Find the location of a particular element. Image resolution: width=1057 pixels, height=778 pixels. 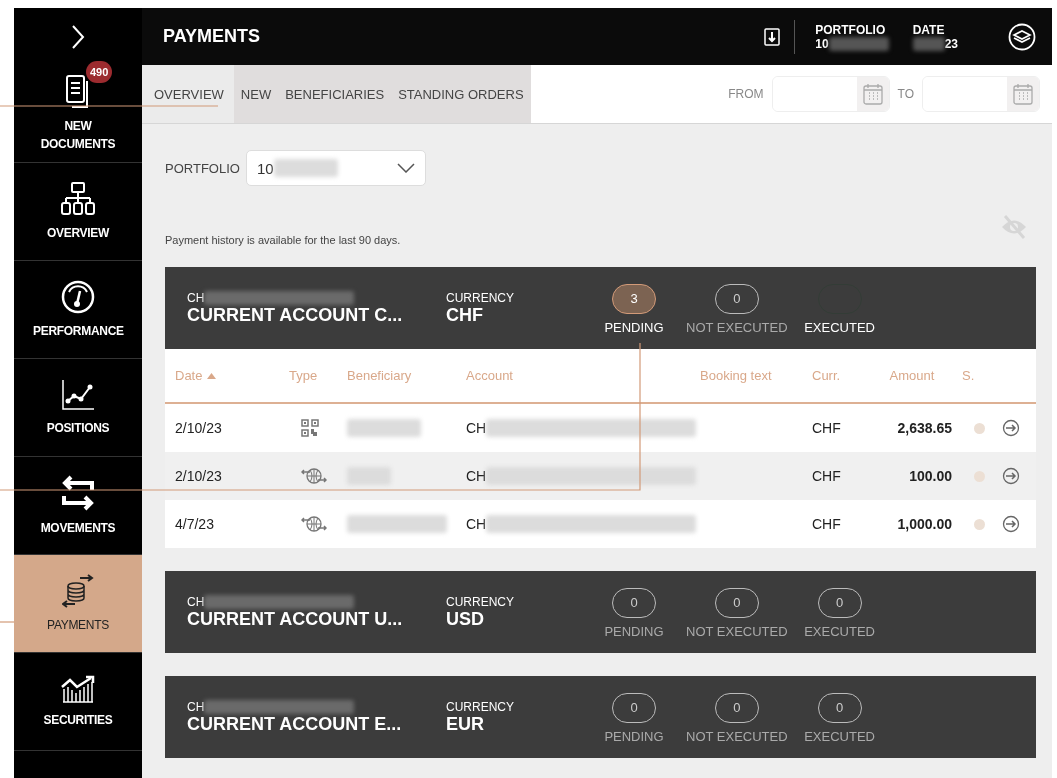

sidebar-label: POSITIONS is located at coordinates (78, 428).